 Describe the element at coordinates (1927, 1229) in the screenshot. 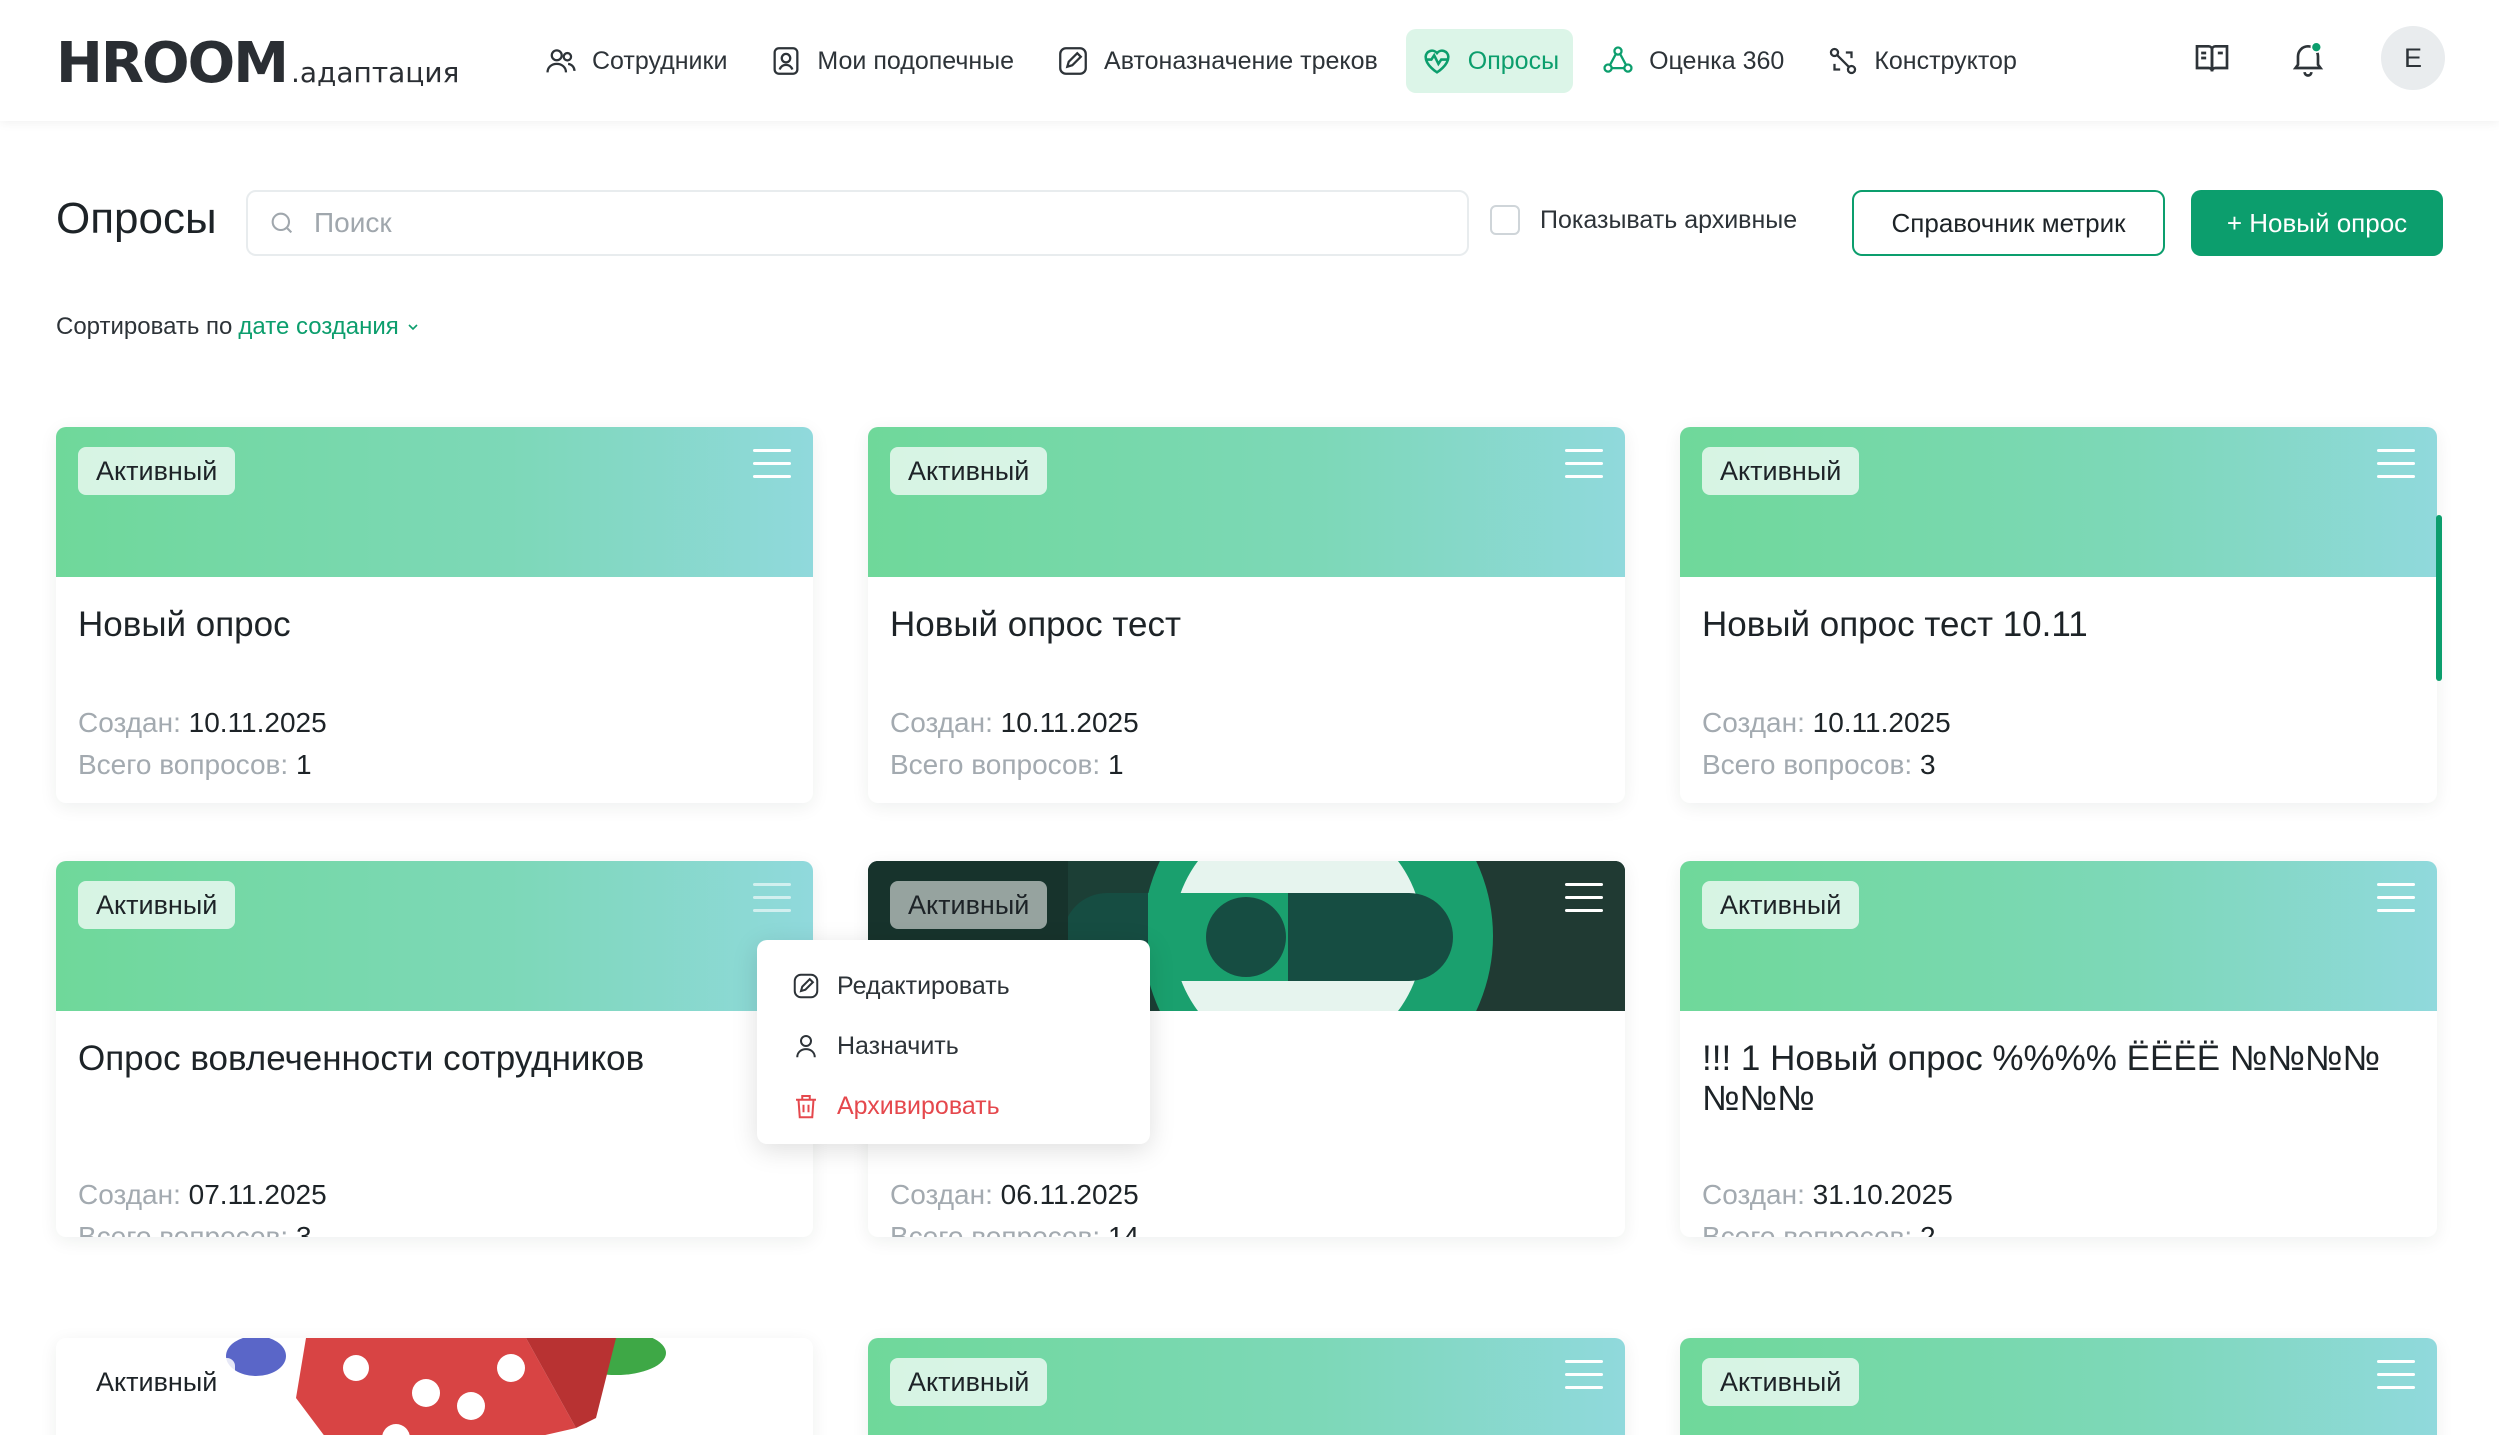

I see `questions-value: 2` at that location.